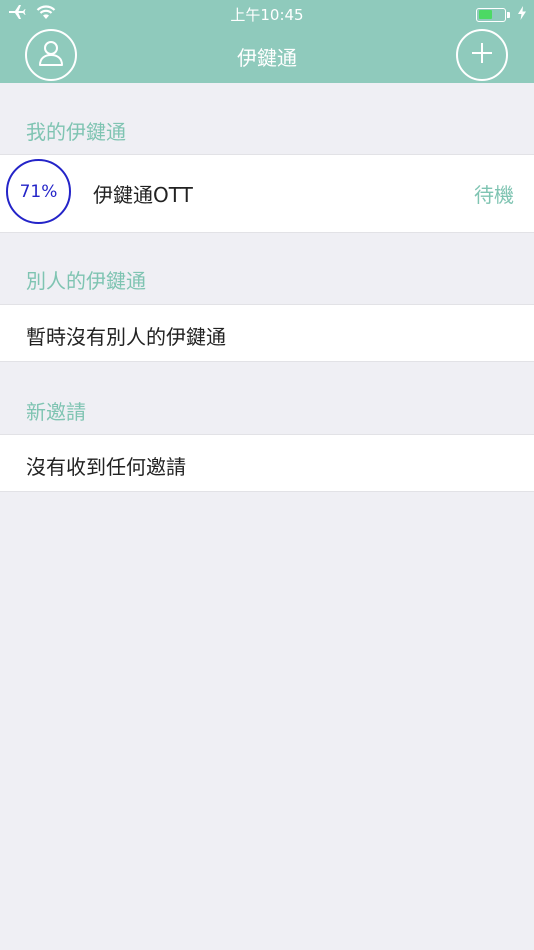  I want to click on add-icon, so click(482, 55).